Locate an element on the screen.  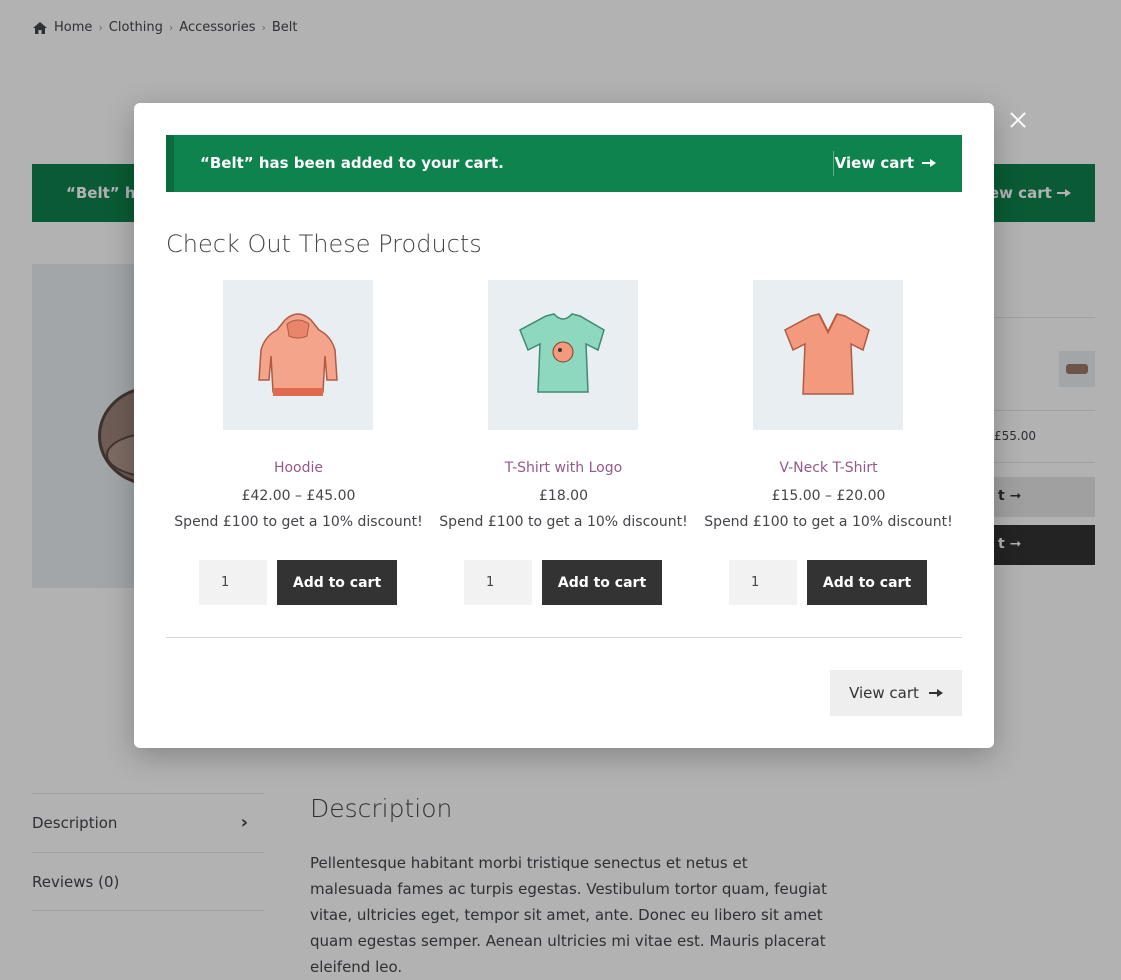
cart-notice-message: “Belt” has been added to your cart. is located at coordinates (352, 163).